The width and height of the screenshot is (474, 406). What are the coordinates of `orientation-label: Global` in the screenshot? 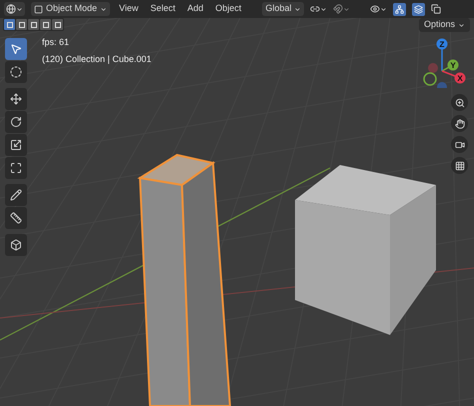 It's located at (278, 9).